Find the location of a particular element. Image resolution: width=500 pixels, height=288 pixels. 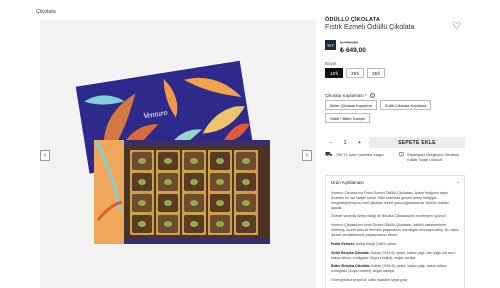

description-title: Ürün Açıklaması is located at coordinates (347, 182).